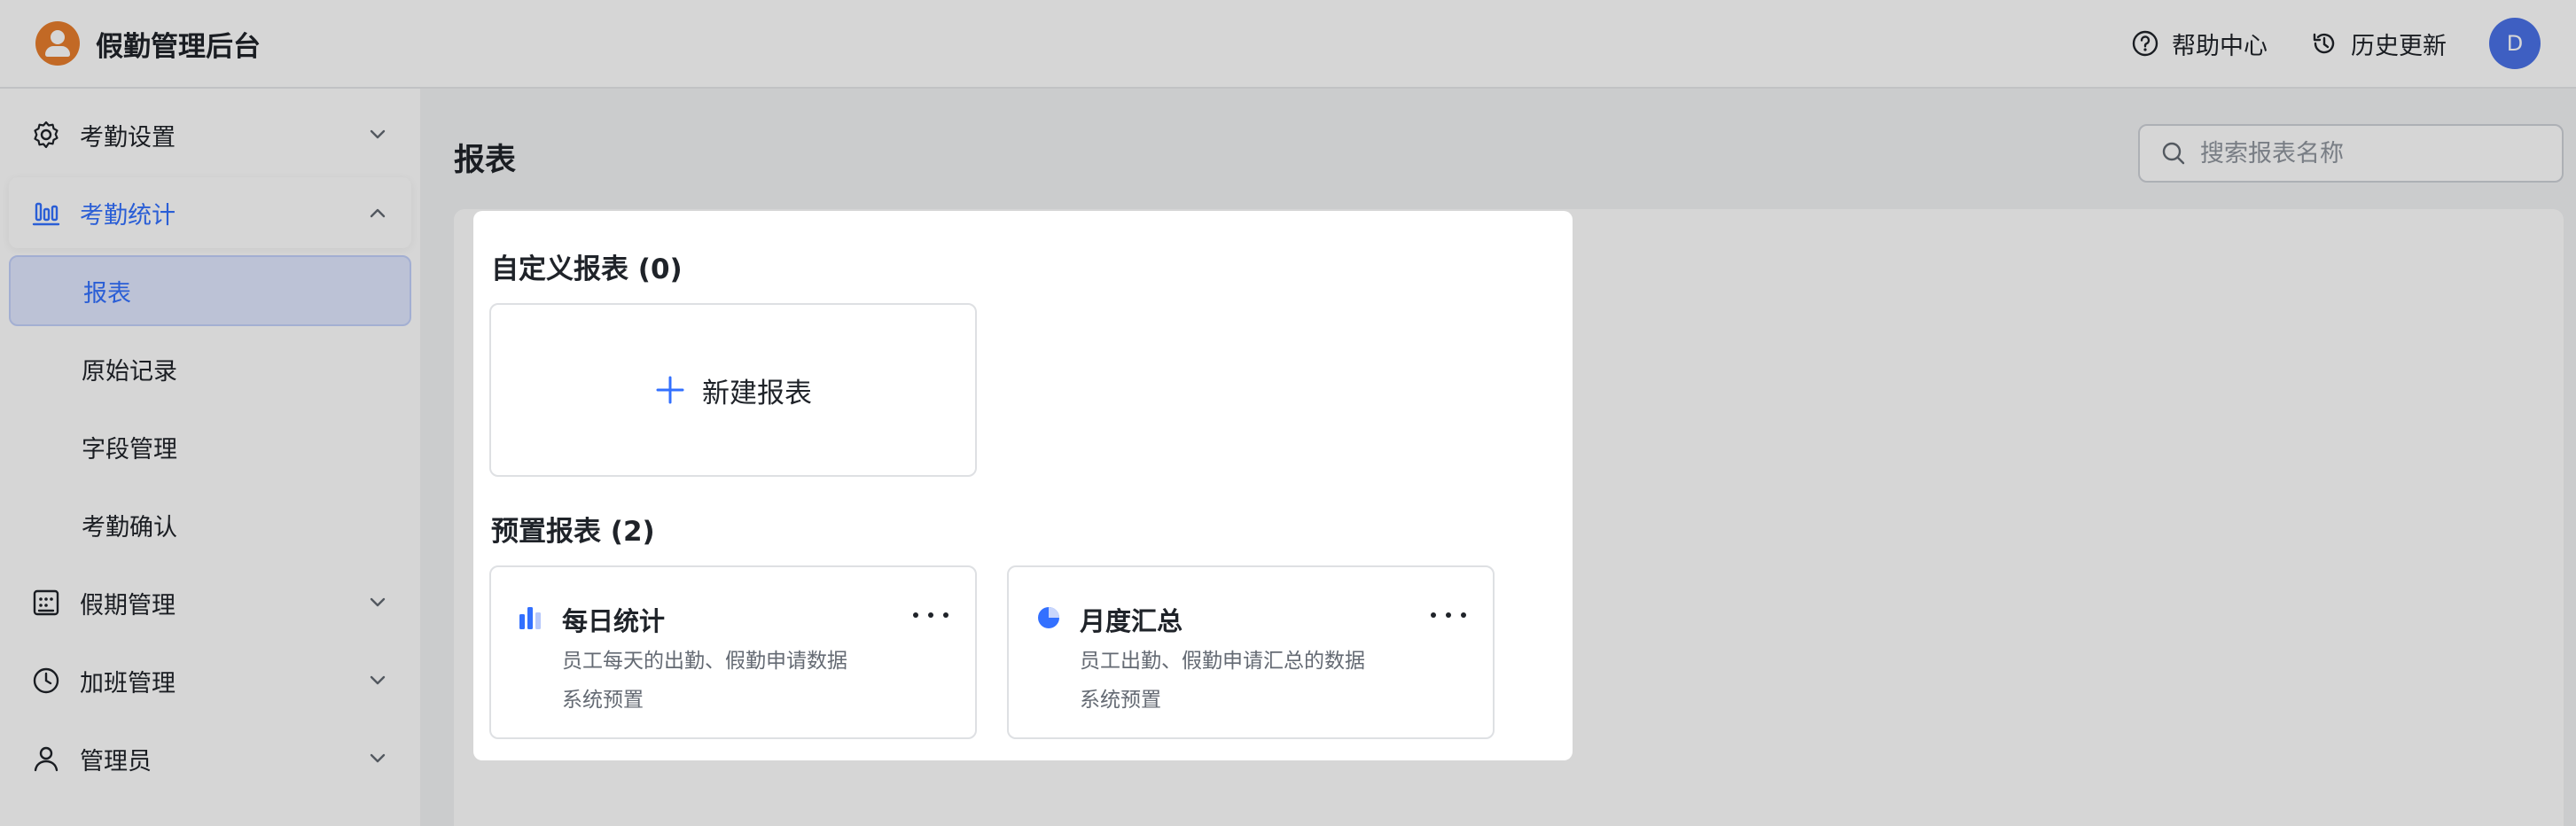  I want to click on new-report-button: 新建报表, so click(733, 390).